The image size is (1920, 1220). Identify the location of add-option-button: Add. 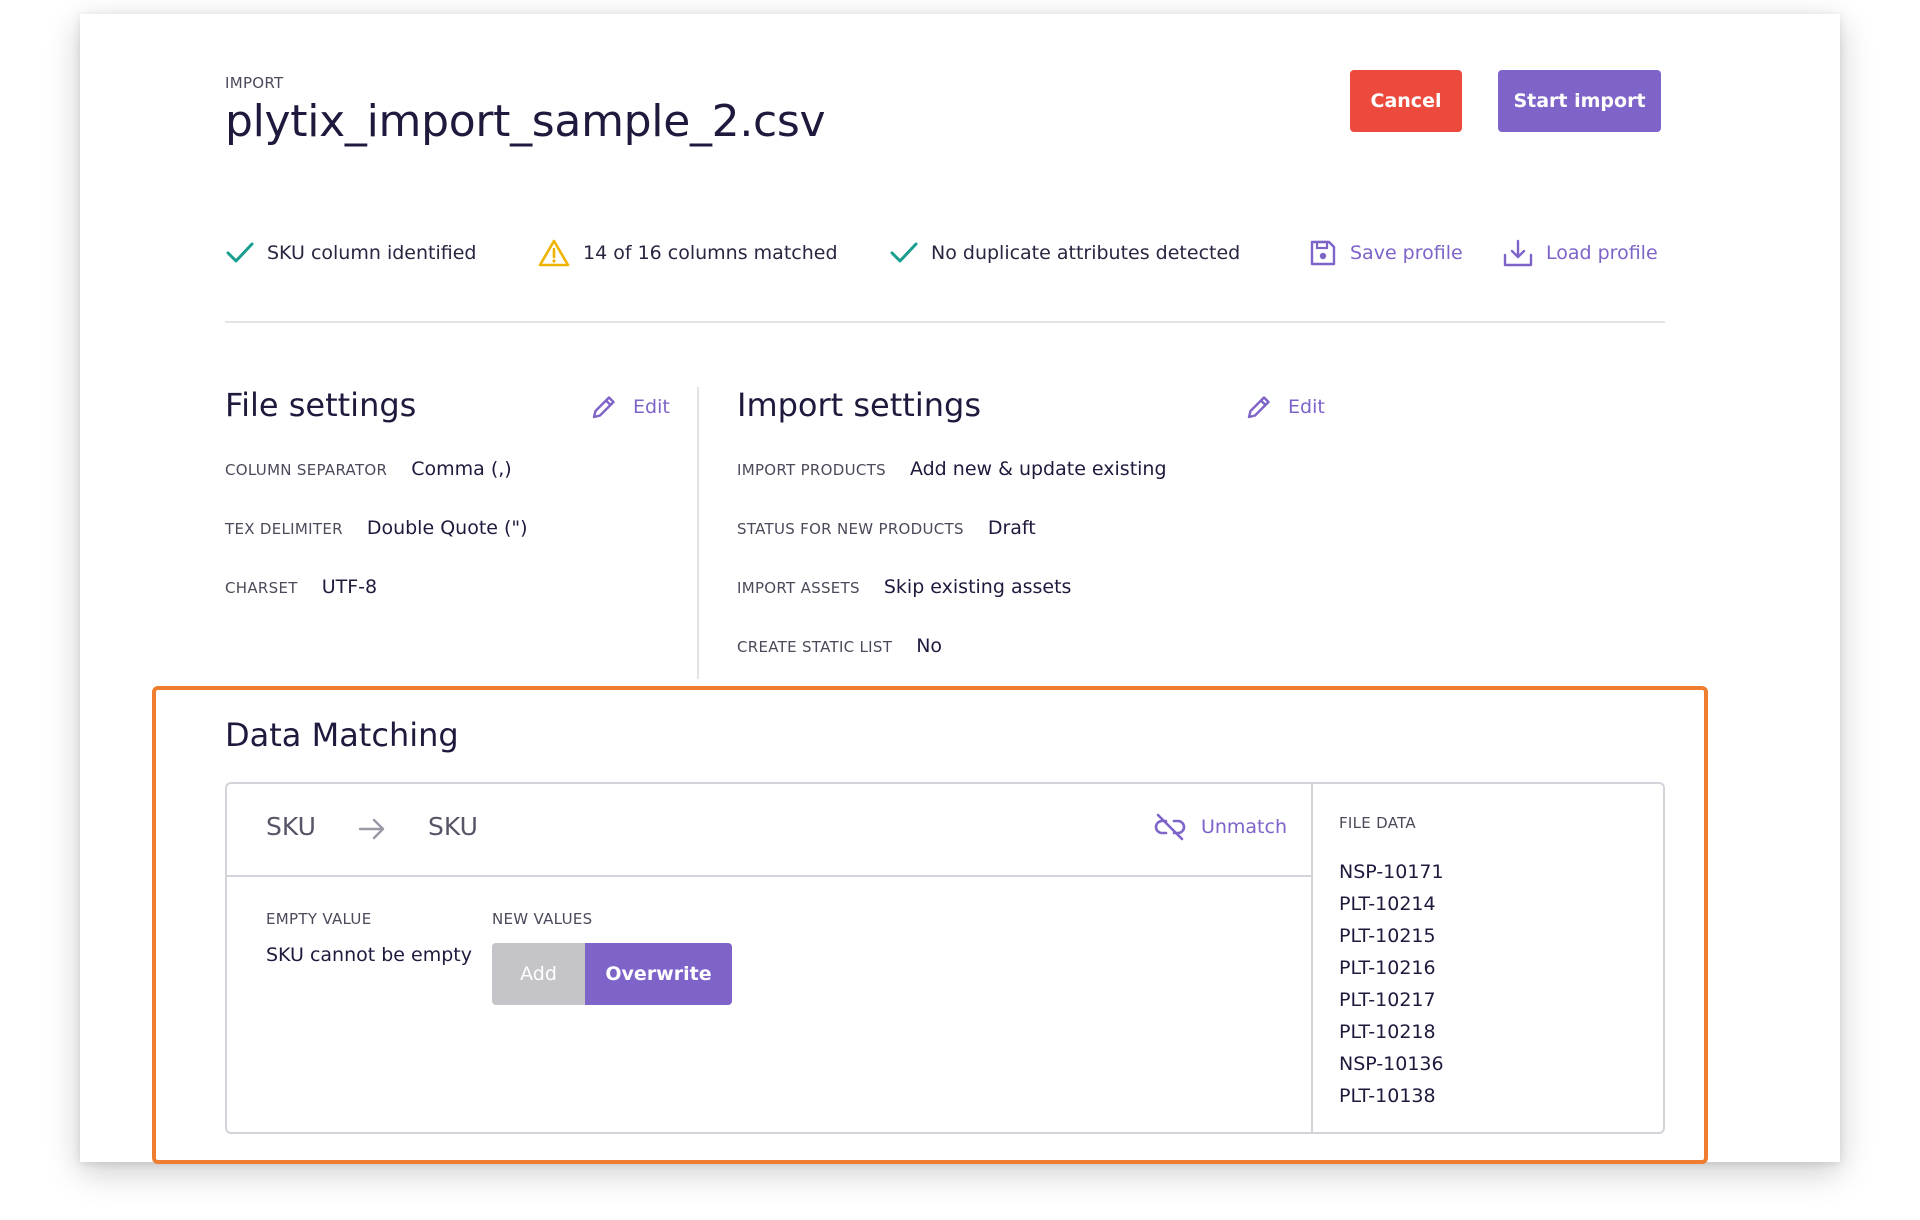
(538, 974).